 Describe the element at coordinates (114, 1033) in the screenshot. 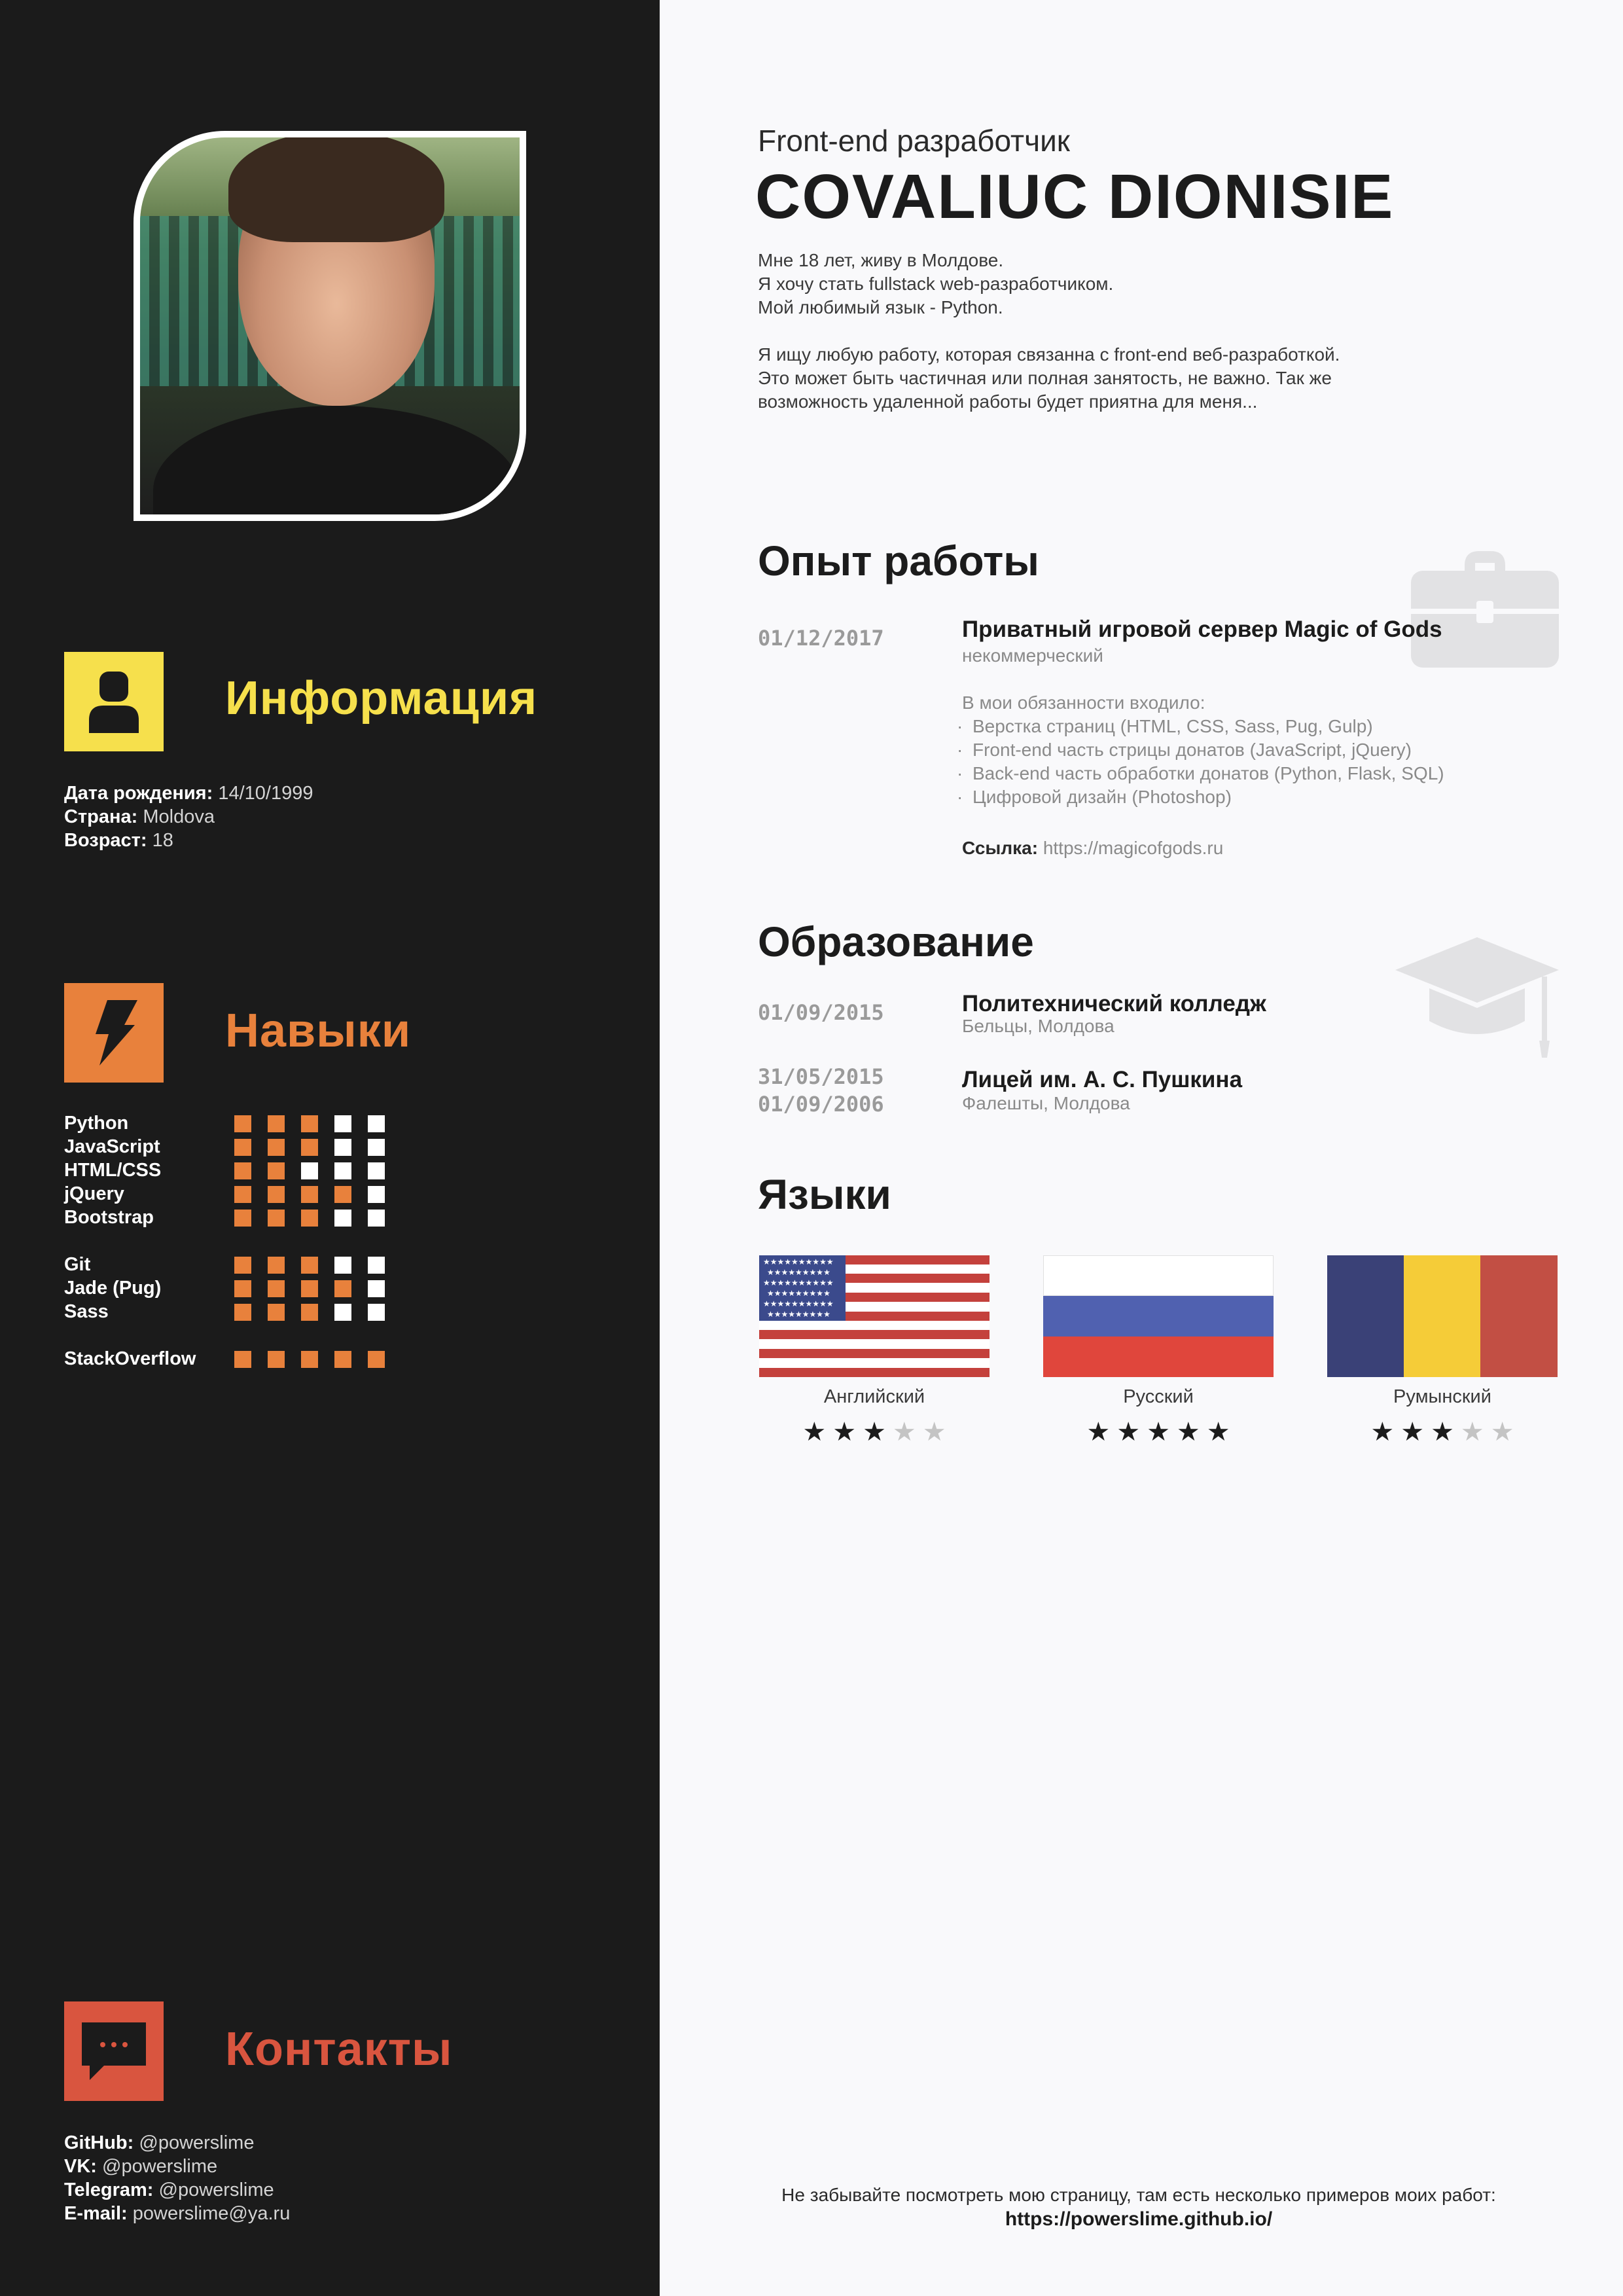

I see `lightning-icon` at that location.